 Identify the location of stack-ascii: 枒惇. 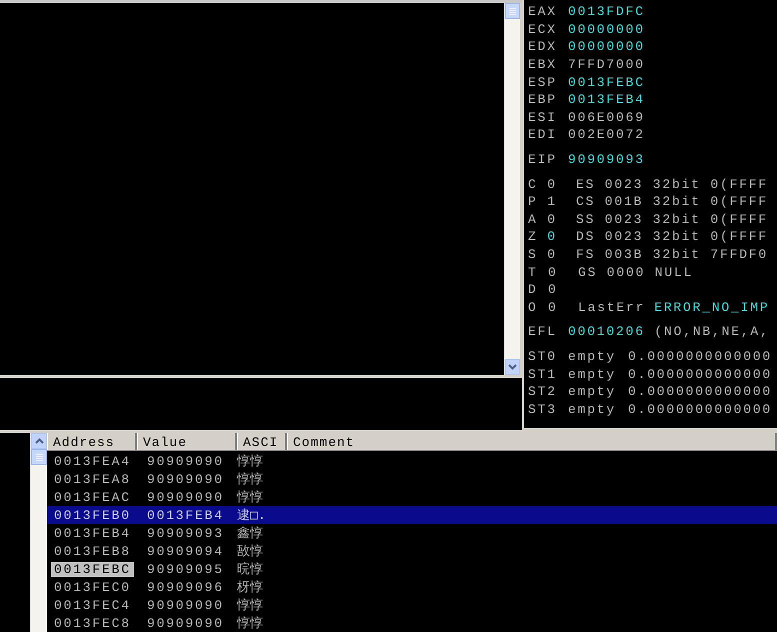
(250, 587).